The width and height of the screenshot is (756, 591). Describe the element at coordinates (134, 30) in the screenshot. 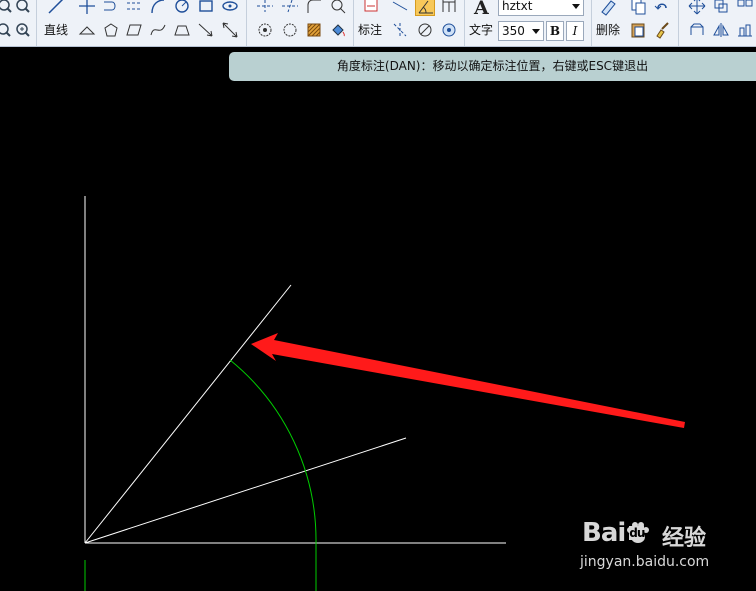

I see `parallelogram-tool-icon` at that location.